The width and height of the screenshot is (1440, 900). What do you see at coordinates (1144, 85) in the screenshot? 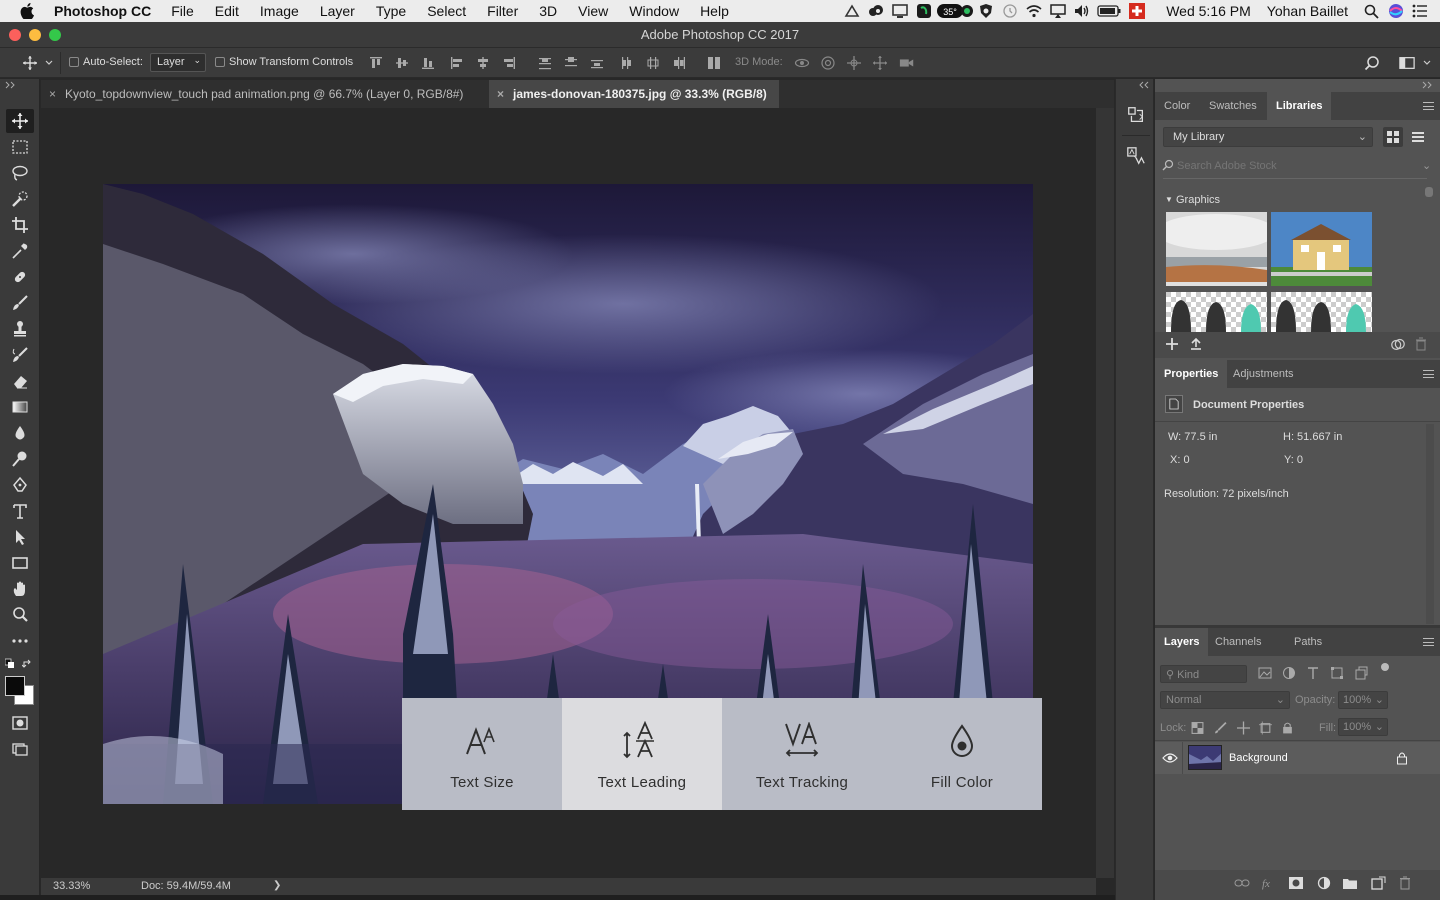
I see `collapse-panels-icon` at bounding box center [1144, 85].